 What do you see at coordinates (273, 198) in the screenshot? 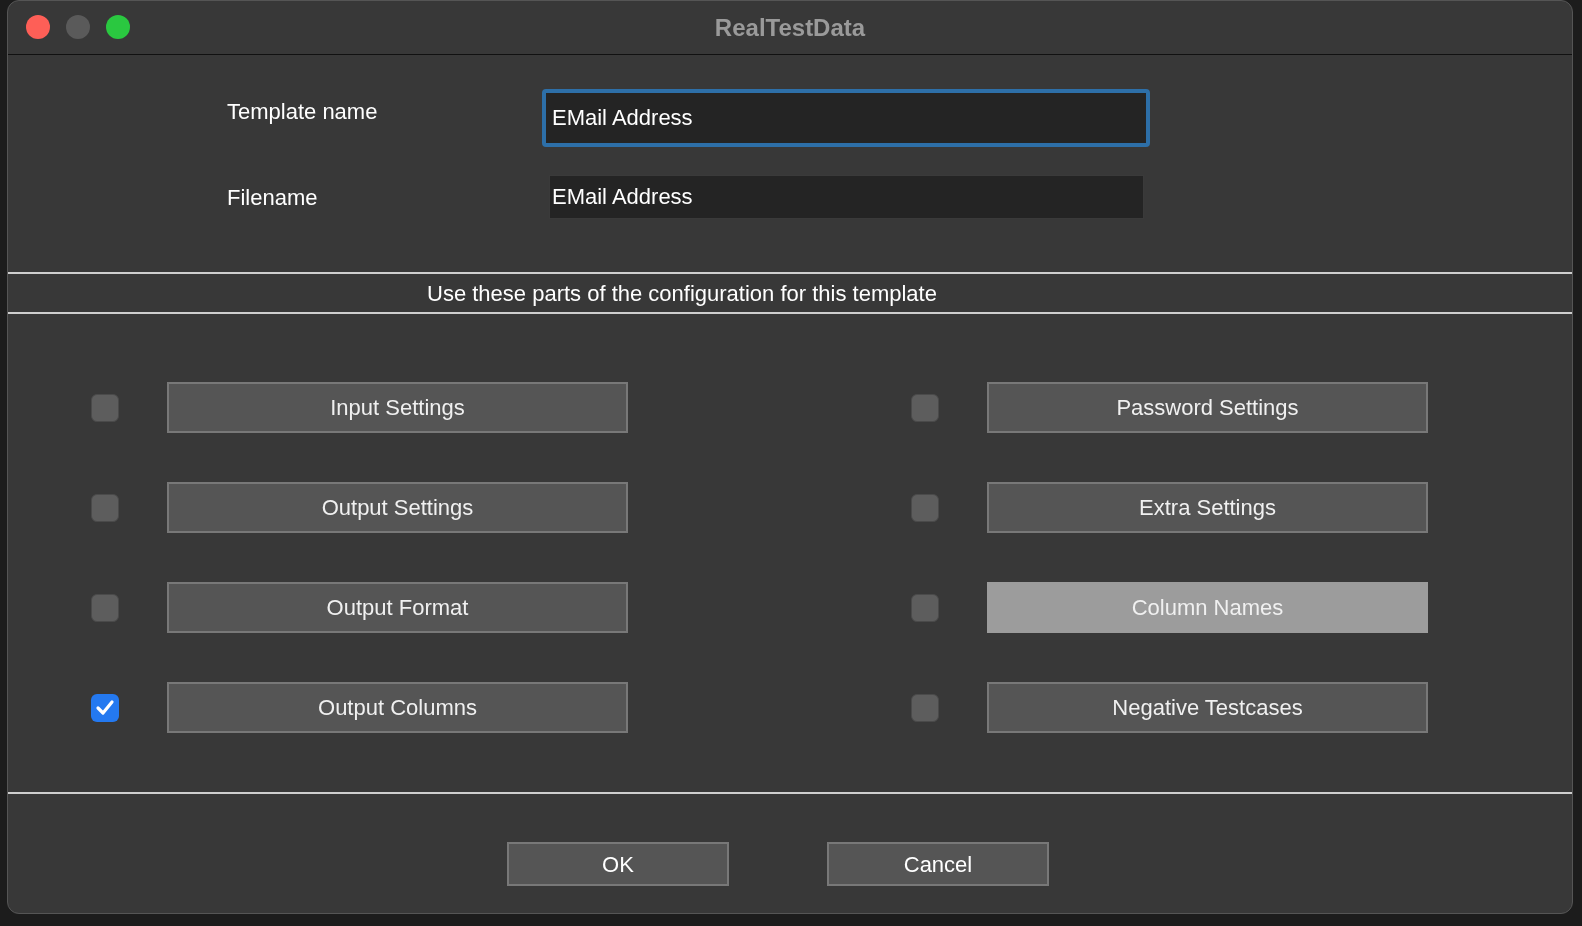
I see `field-label: Filename` at bounding box center [273, 198].